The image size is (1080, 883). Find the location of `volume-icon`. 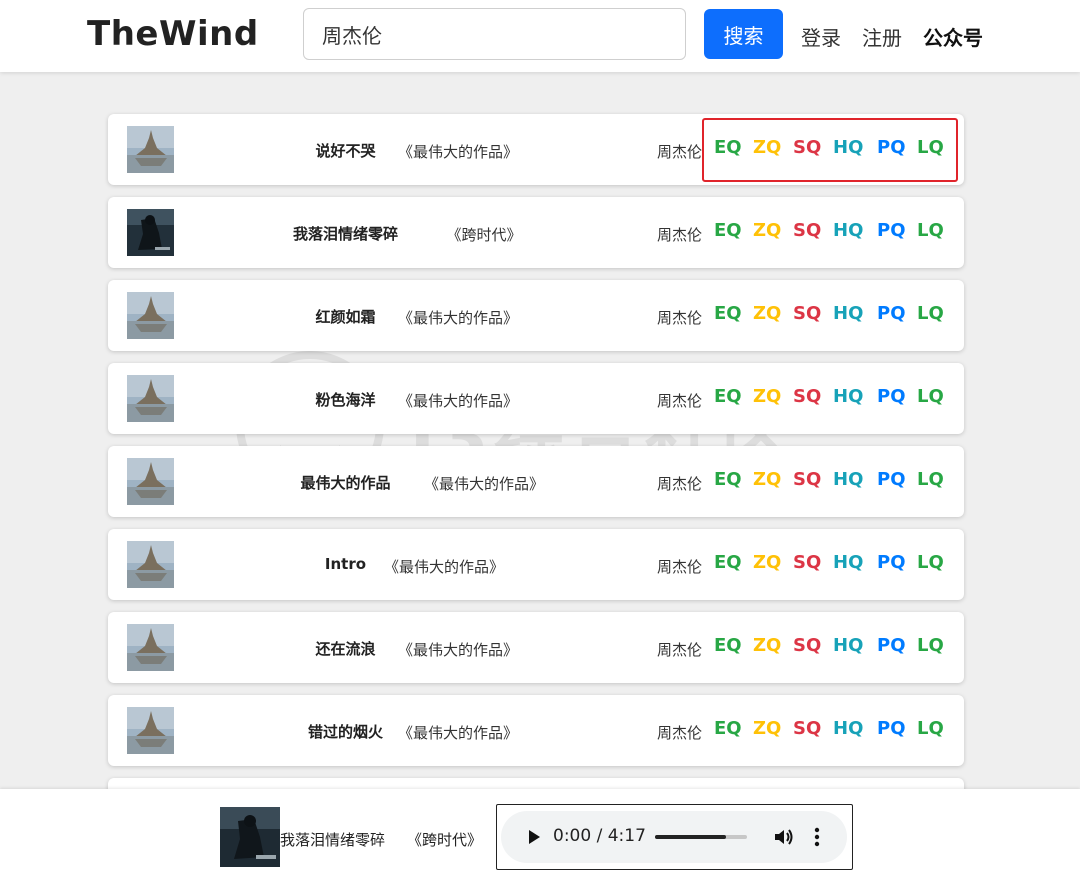

volume-icon is located at coordinates (784, 837).